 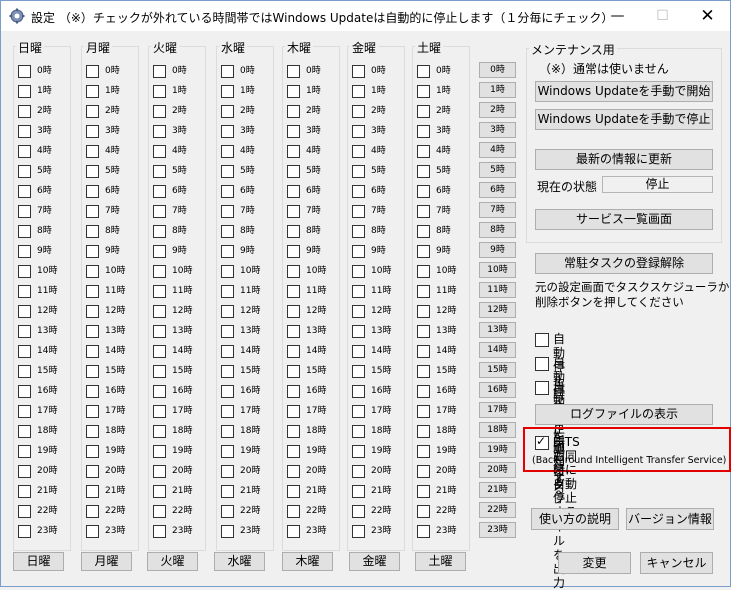 What do you see at coordinates (624, 159) in the screenshot?
I see `refresh-button: 最新の情報に更新` at bounding box center [624, 159].